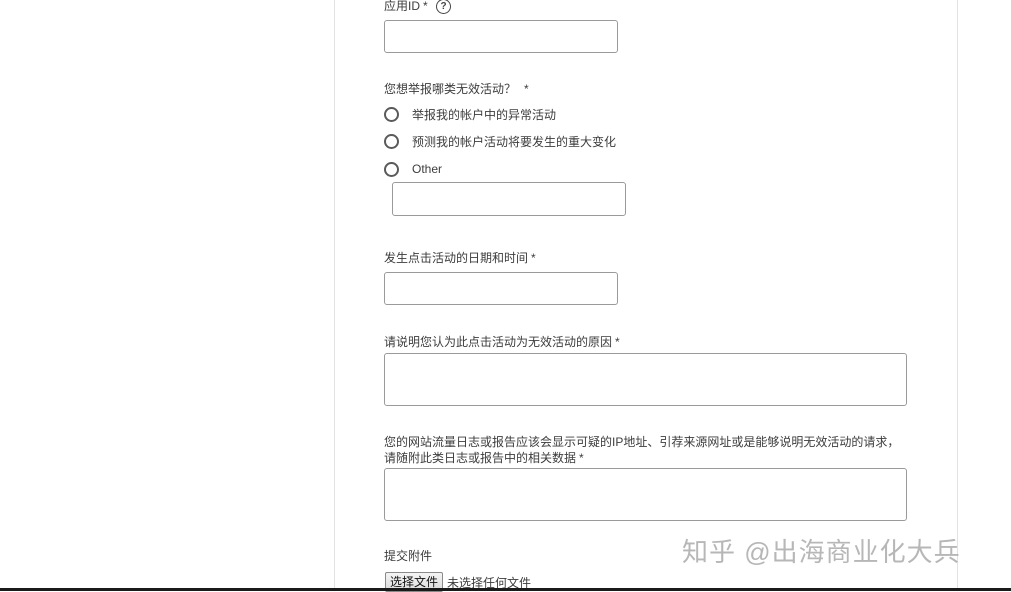 The height and width of the screenshot is (592, 1011). Describe the element at coordinates (406, 6) in the screenshot. I see `app-id-label: 应用ID *` at that location.